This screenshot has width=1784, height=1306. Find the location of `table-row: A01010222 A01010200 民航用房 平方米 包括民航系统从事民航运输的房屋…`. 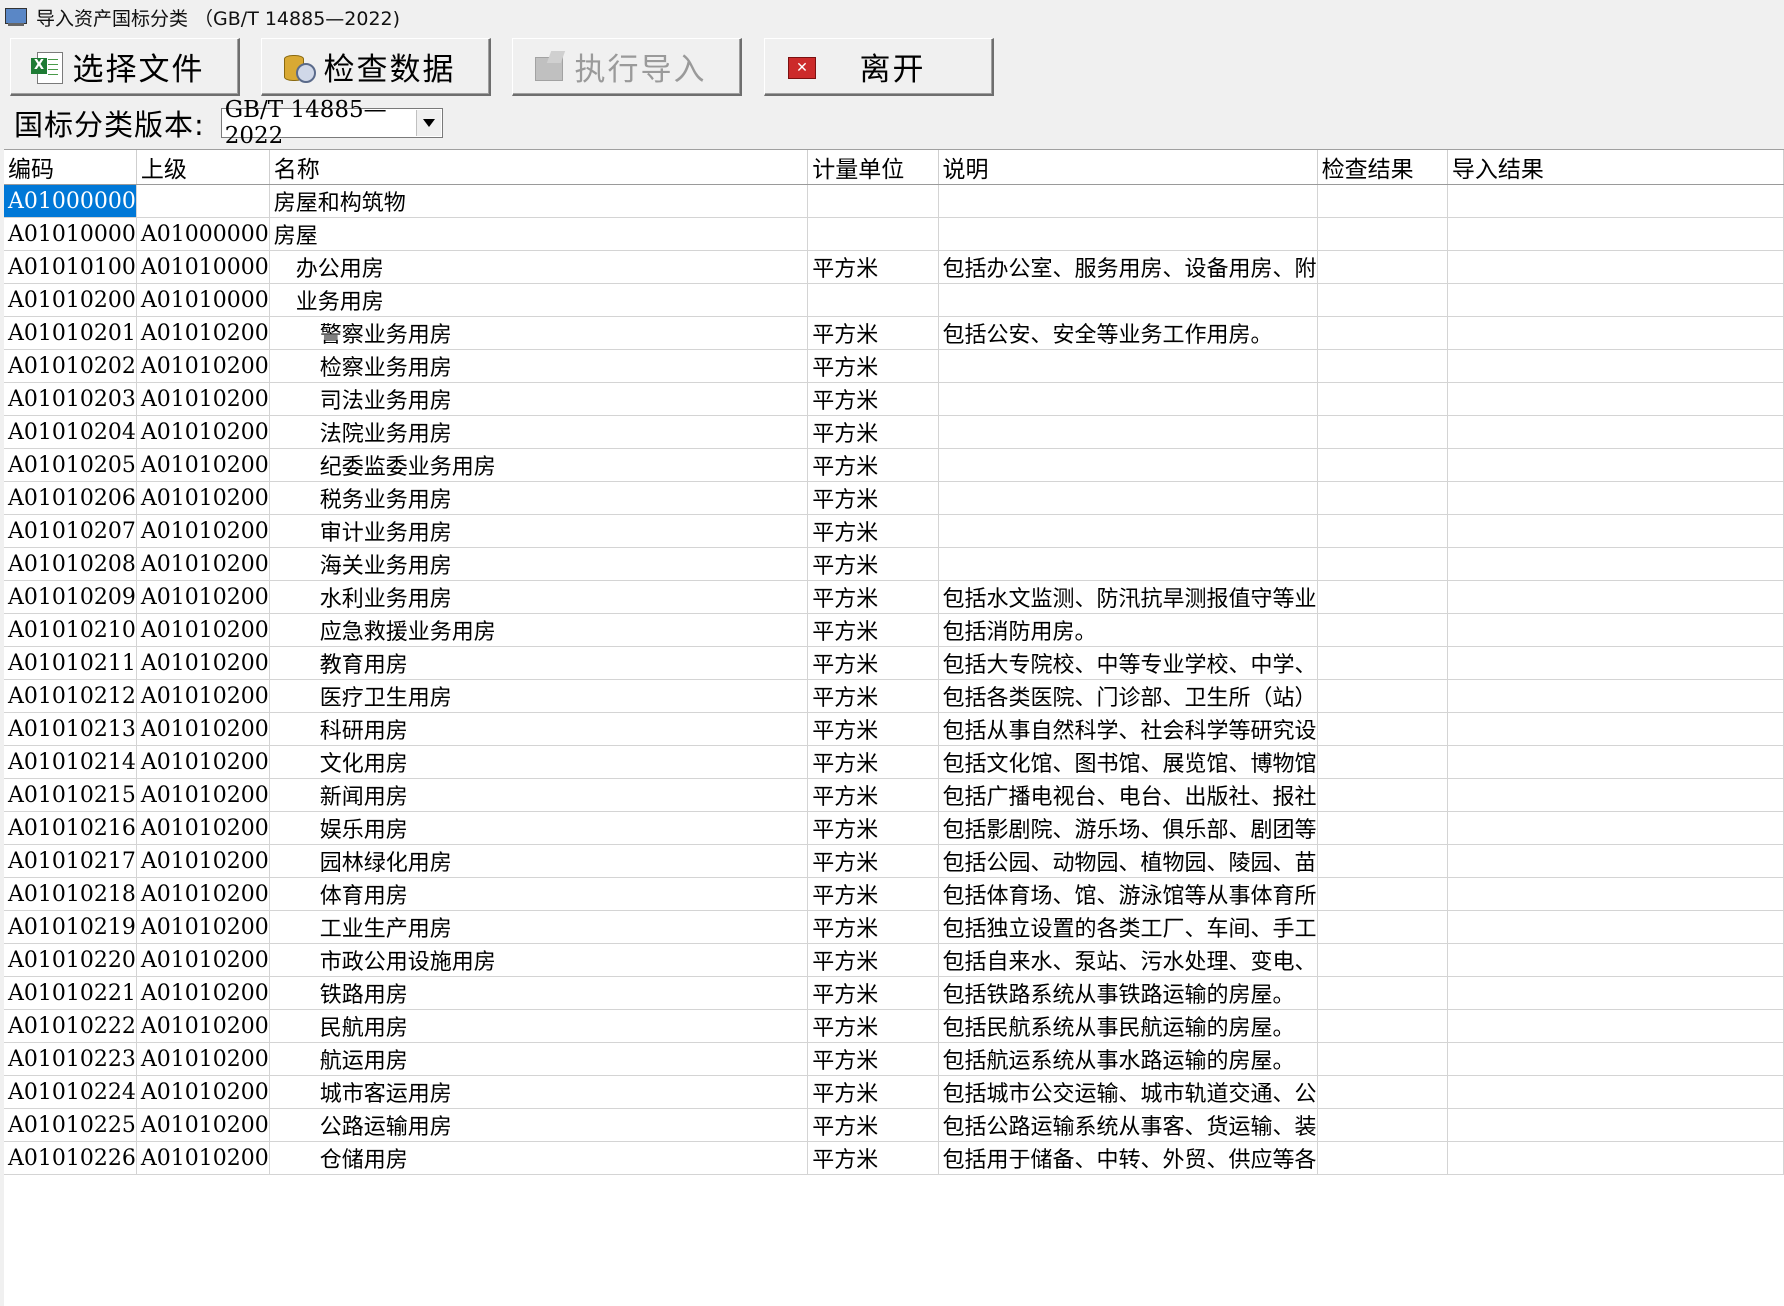

table-row: A01010222 A01010200 民航用房 平方米 包括民航系统从事民航运输的房屋… is located at coordinates (894, 1026).